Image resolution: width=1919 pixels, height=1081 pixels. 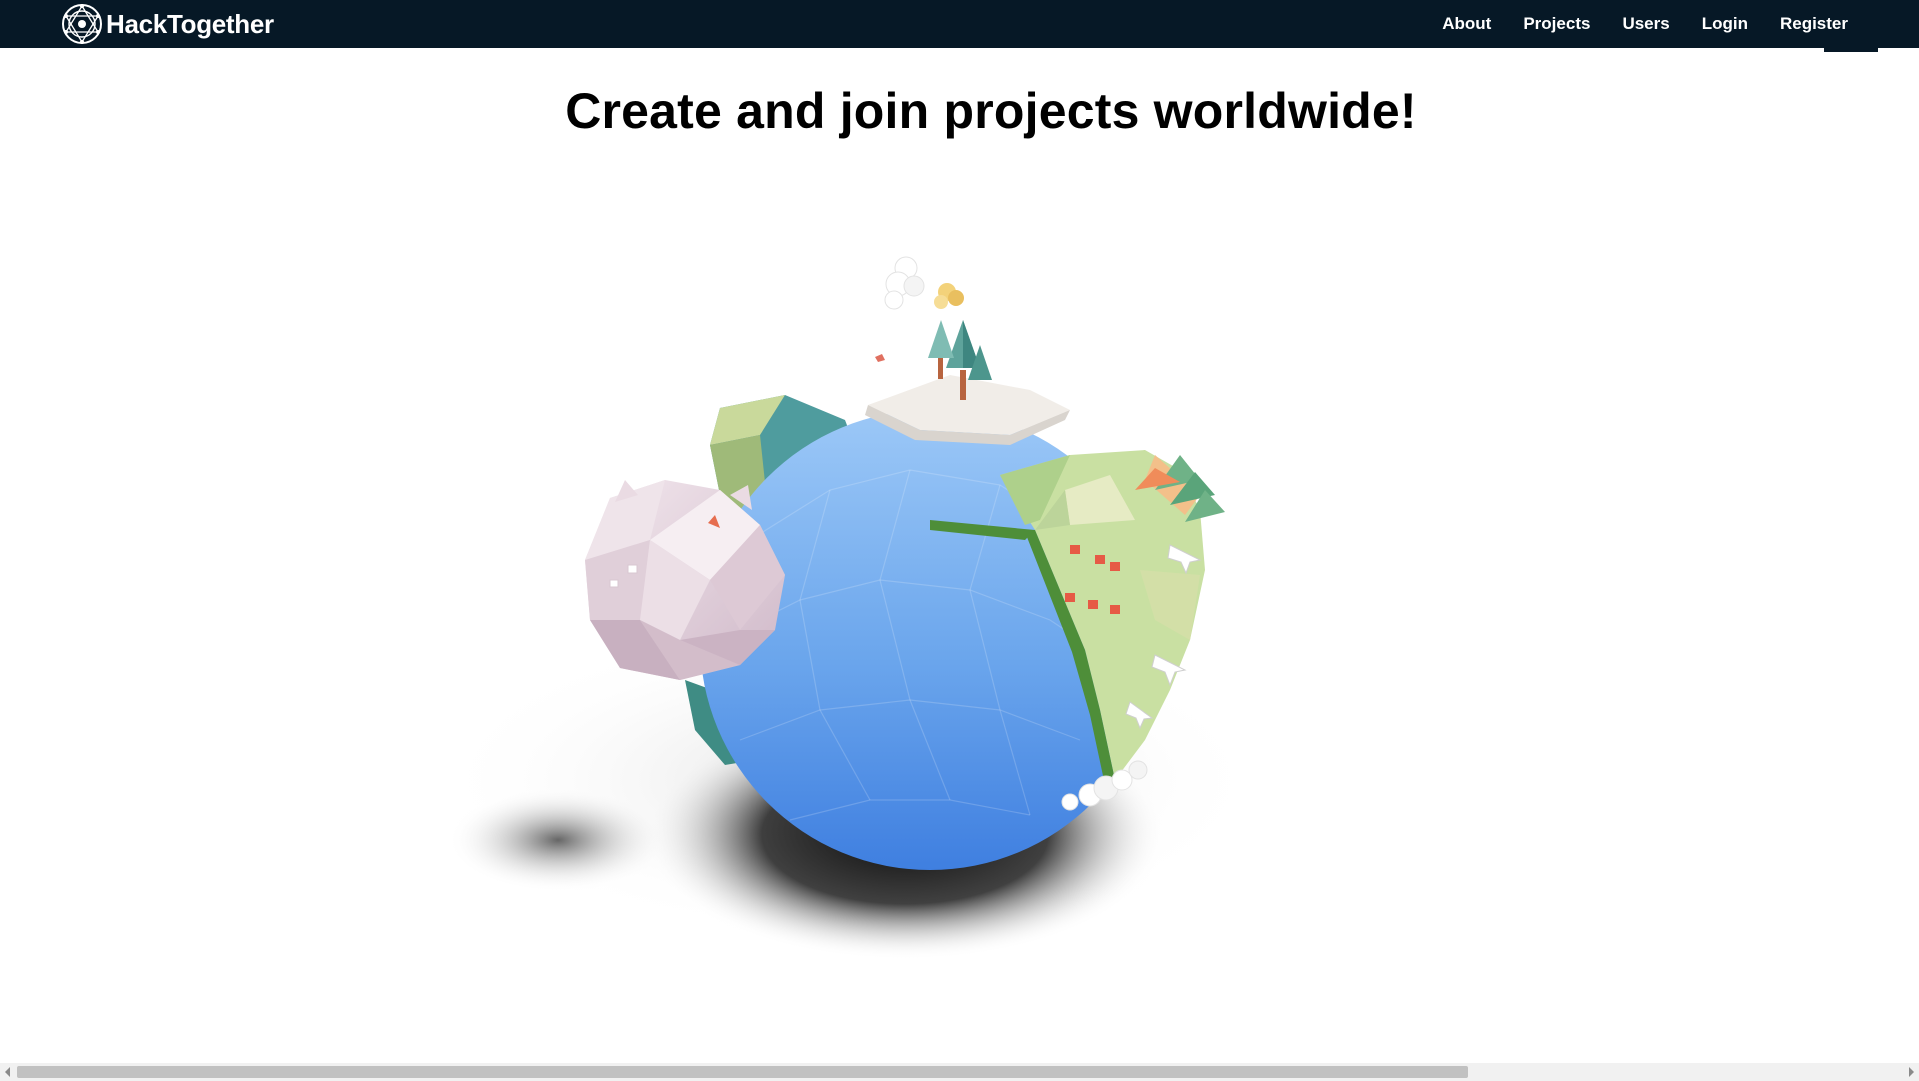 I want to click on page-headline: Create and join projects worldwide!, so click(x=991, y=111).